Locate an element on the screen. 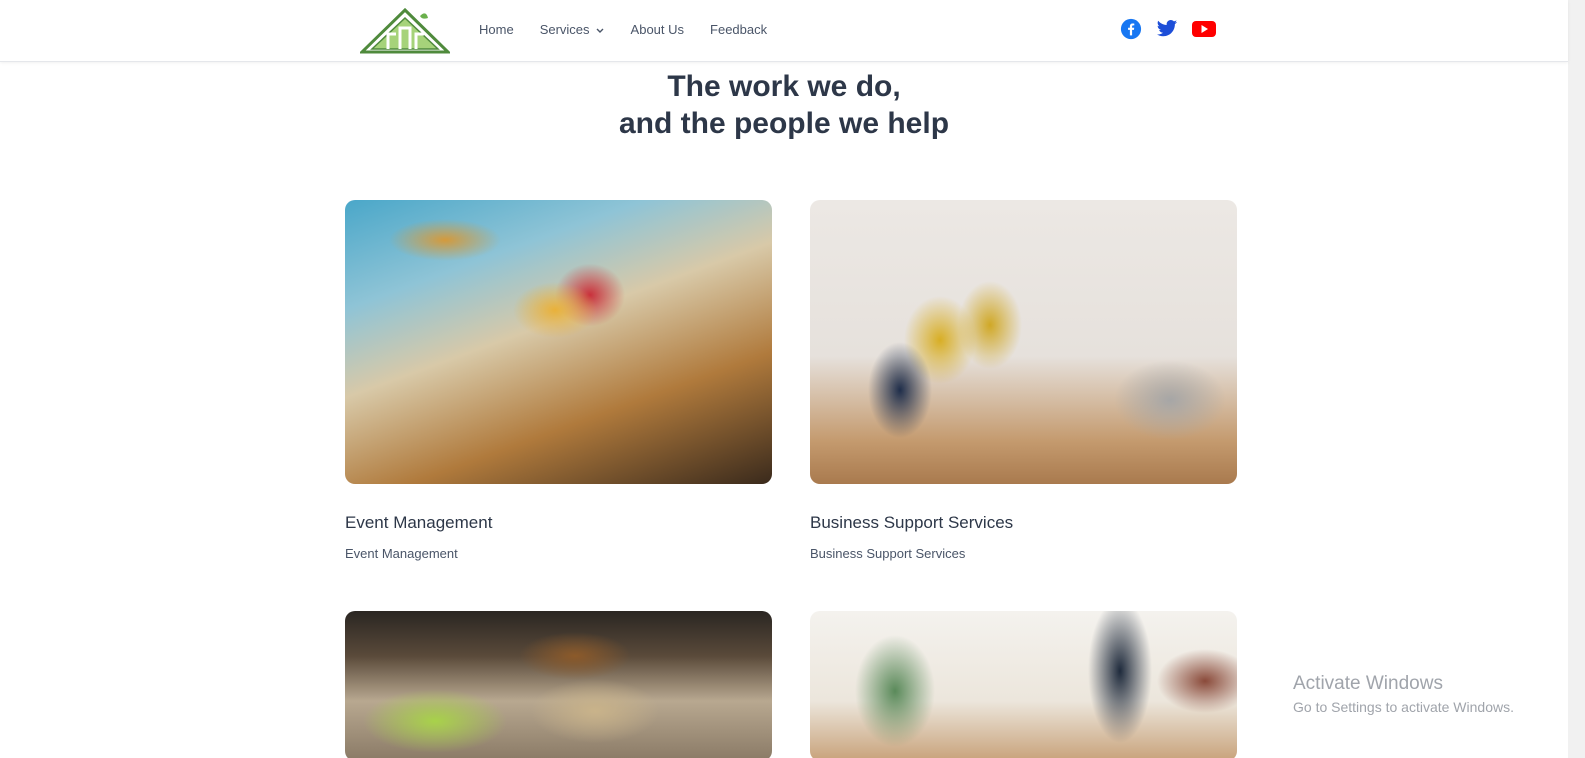 This screenshot has width=1585, height=758. page-title-line1: The work we do, is located at coordinates (784, 86).